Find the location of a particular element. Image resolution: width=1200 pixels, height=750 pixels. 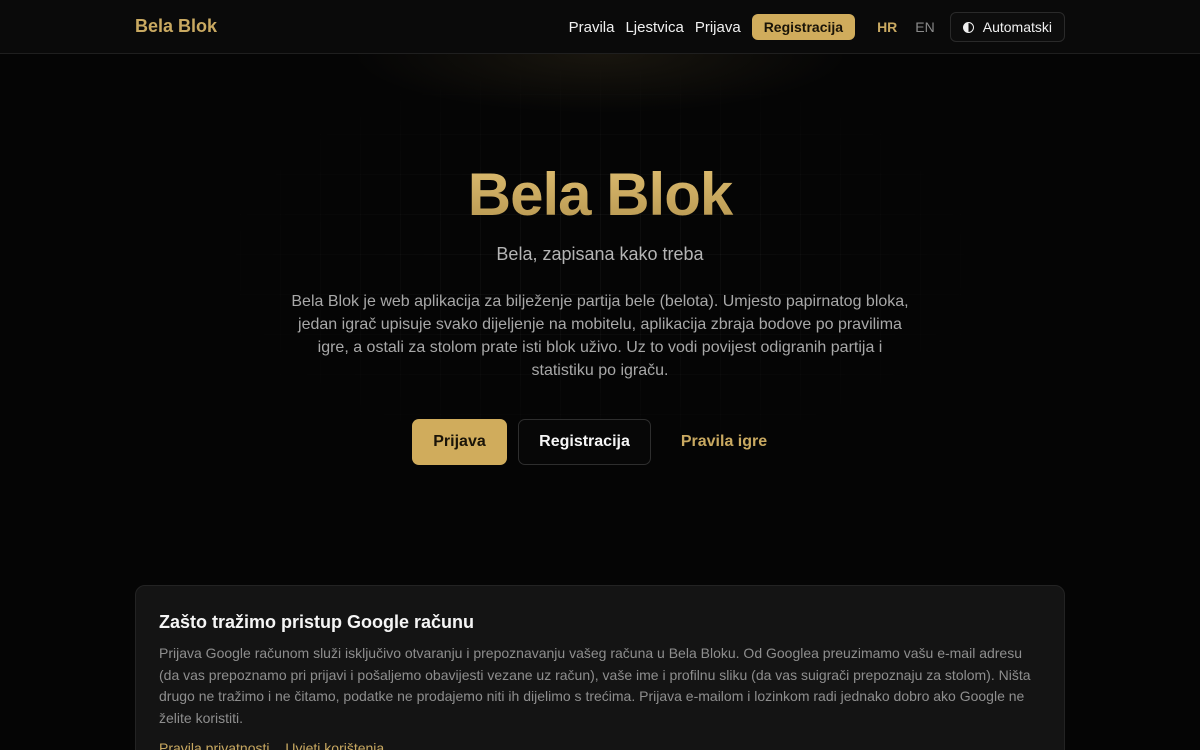

hero-login-button: Prijava is located at coordinates (459, 442).